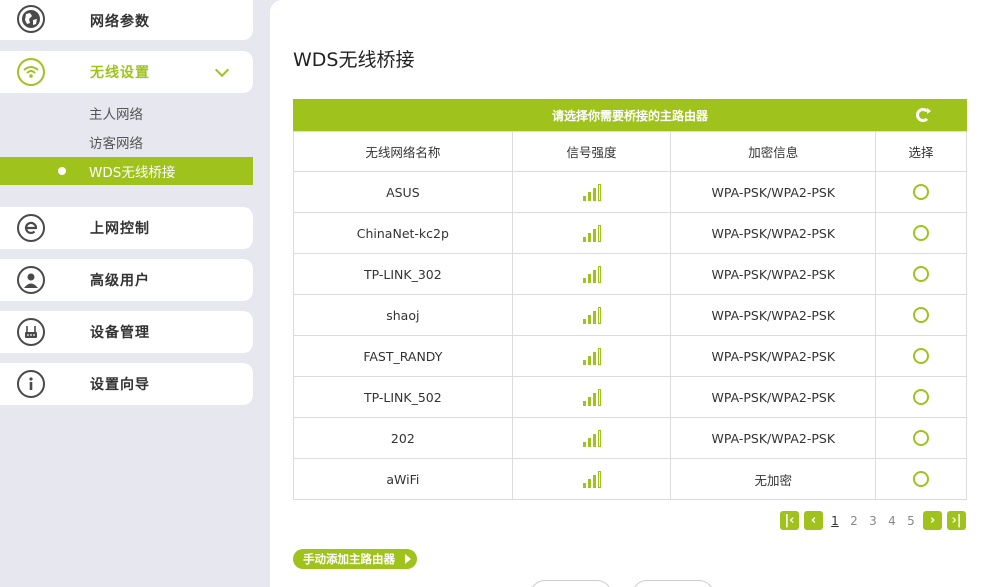 The width and height of the screenshot is (993, 587). Describe the element at coordinates (403, 397) in the screenshot. I see `network-name: TP-LINK_502` at that location.